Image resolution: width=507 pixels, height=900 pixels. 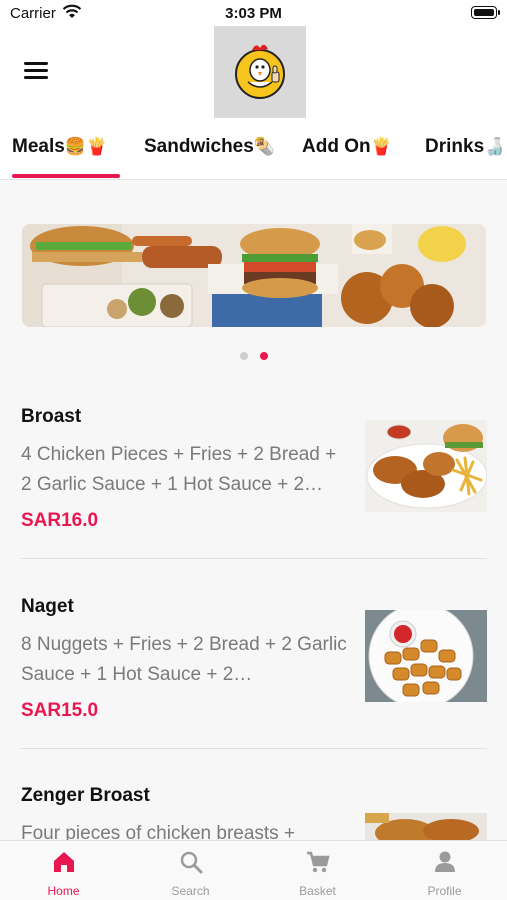 I want to click on zenger-image, so click(x=426, y=826).